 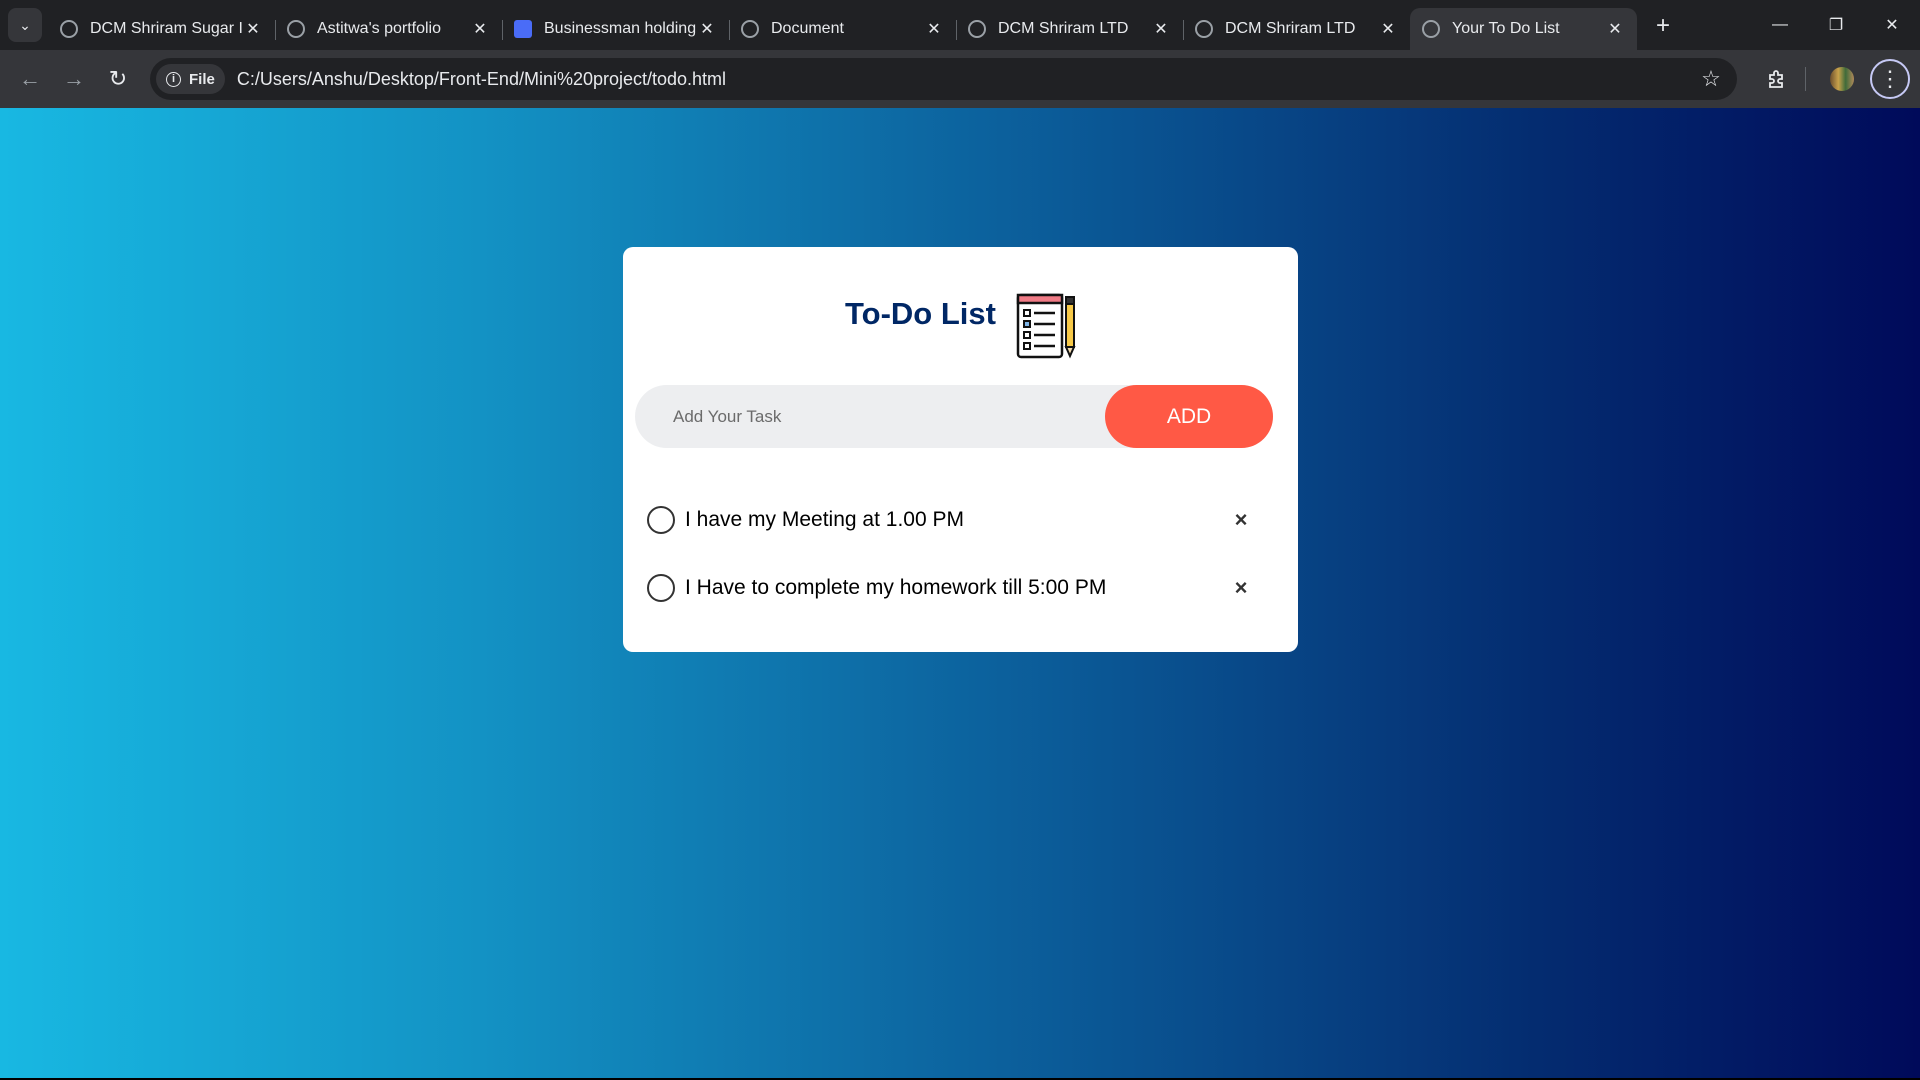 I want to click on close-window-button: ✕, so click(x=1892, y=25).